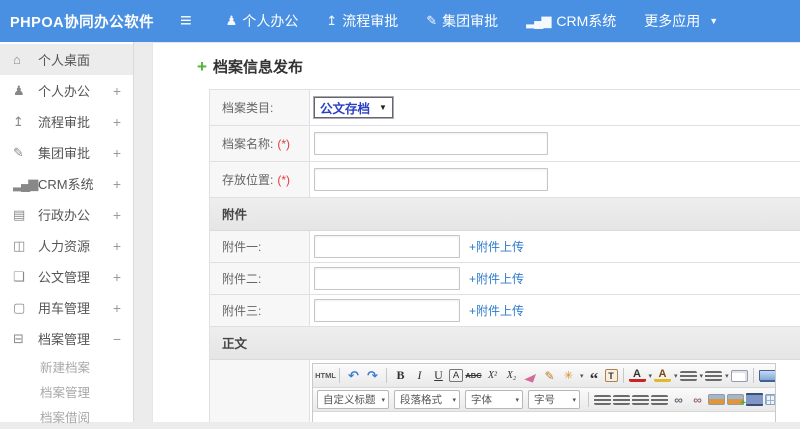  I want to click on align-justify-icon, so click(659, 399).